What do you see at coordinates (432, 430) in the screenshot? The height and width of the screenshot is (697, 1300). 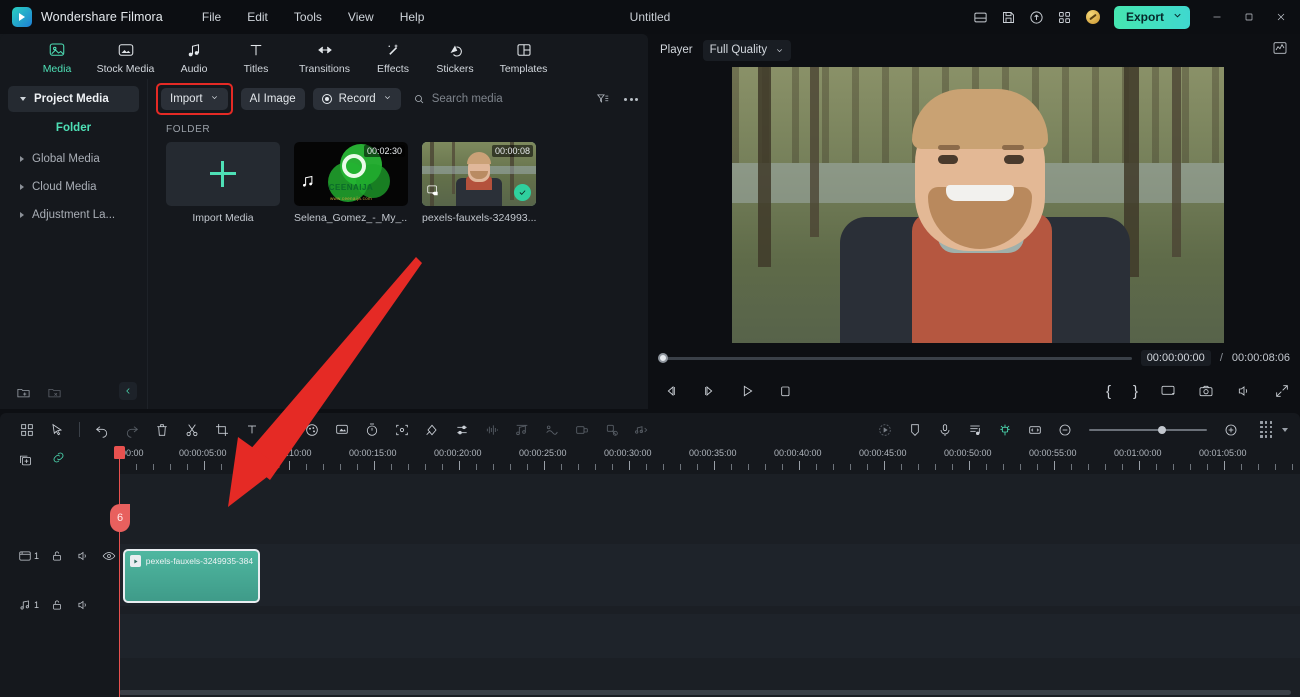 I see `keyframe-diamond-icon` at bounding box center [432, 430].